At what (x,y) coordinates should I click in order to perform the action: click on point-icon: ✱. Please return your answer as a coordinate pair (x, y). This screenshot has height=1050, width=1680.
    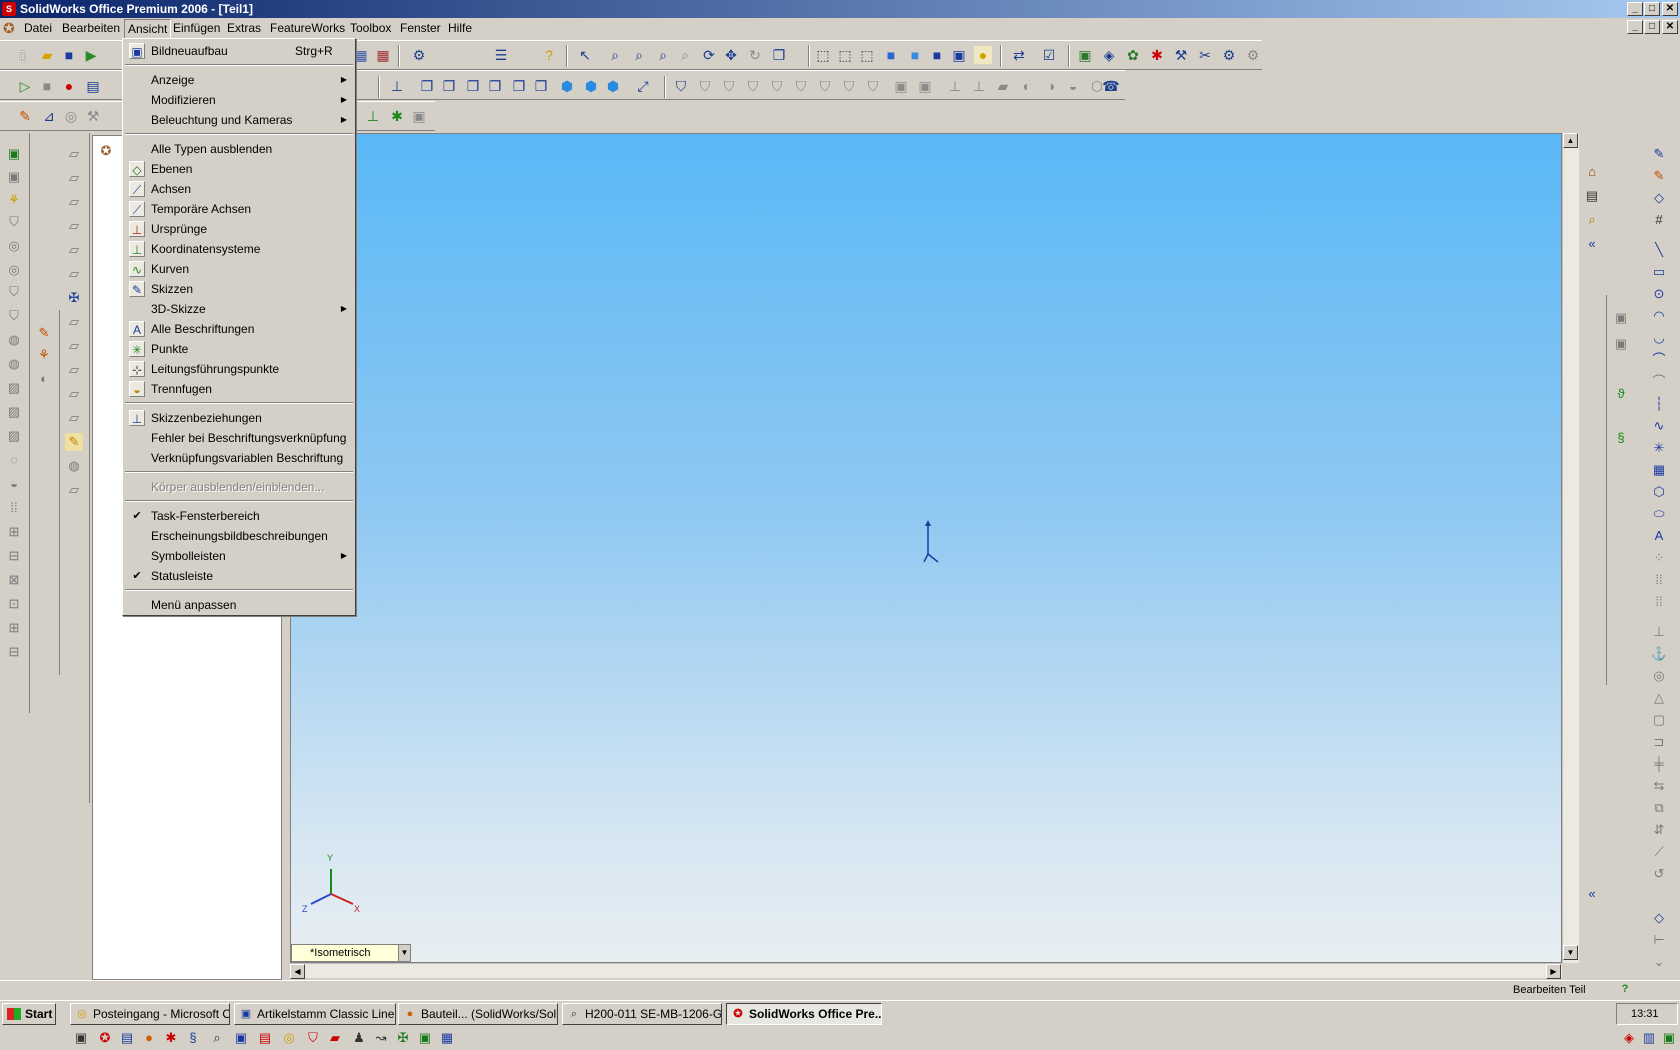
    Looking at the image, I should click on (397, 116).